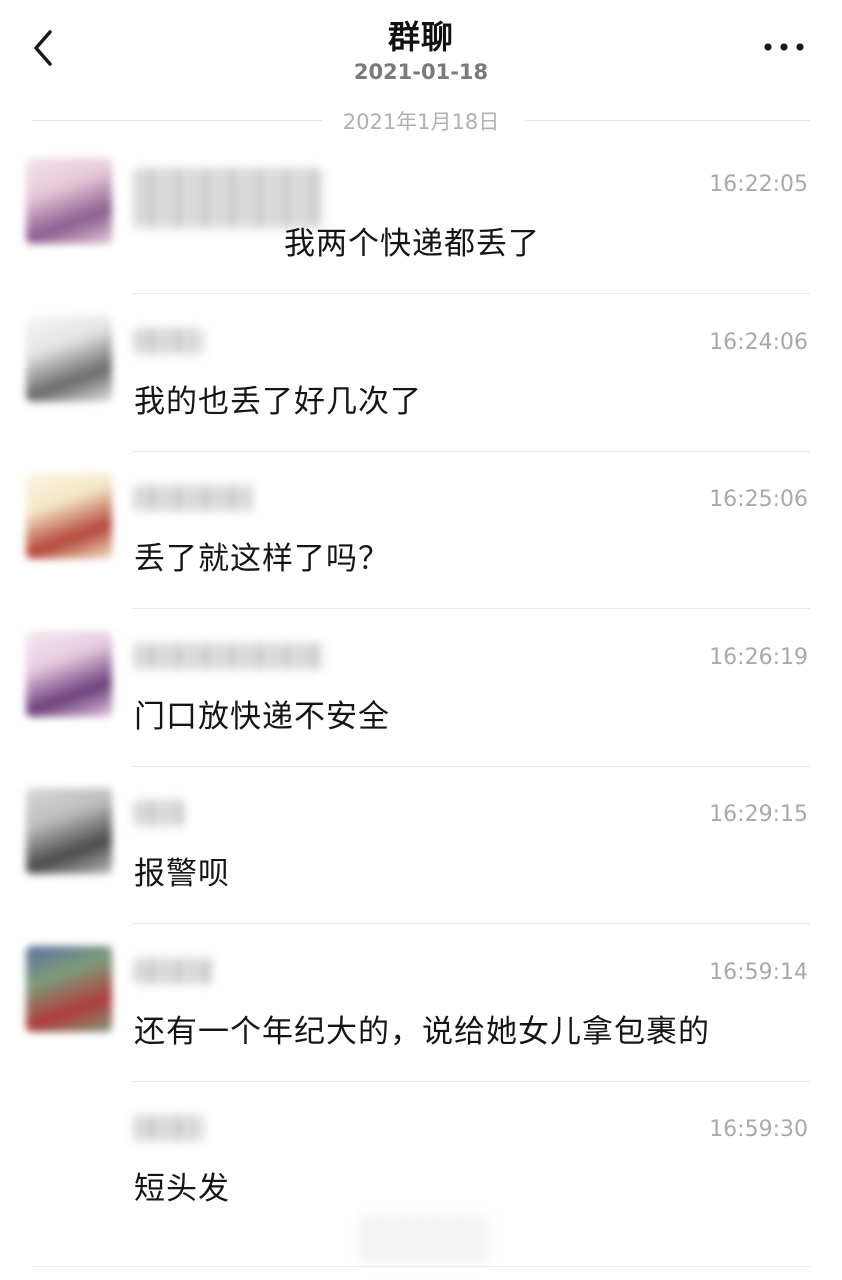 This screenshot has height=1280, width=842. Describe the element at coordinates (420, 37) in the screenshot. I see `chat-title: 群聊` at that location.